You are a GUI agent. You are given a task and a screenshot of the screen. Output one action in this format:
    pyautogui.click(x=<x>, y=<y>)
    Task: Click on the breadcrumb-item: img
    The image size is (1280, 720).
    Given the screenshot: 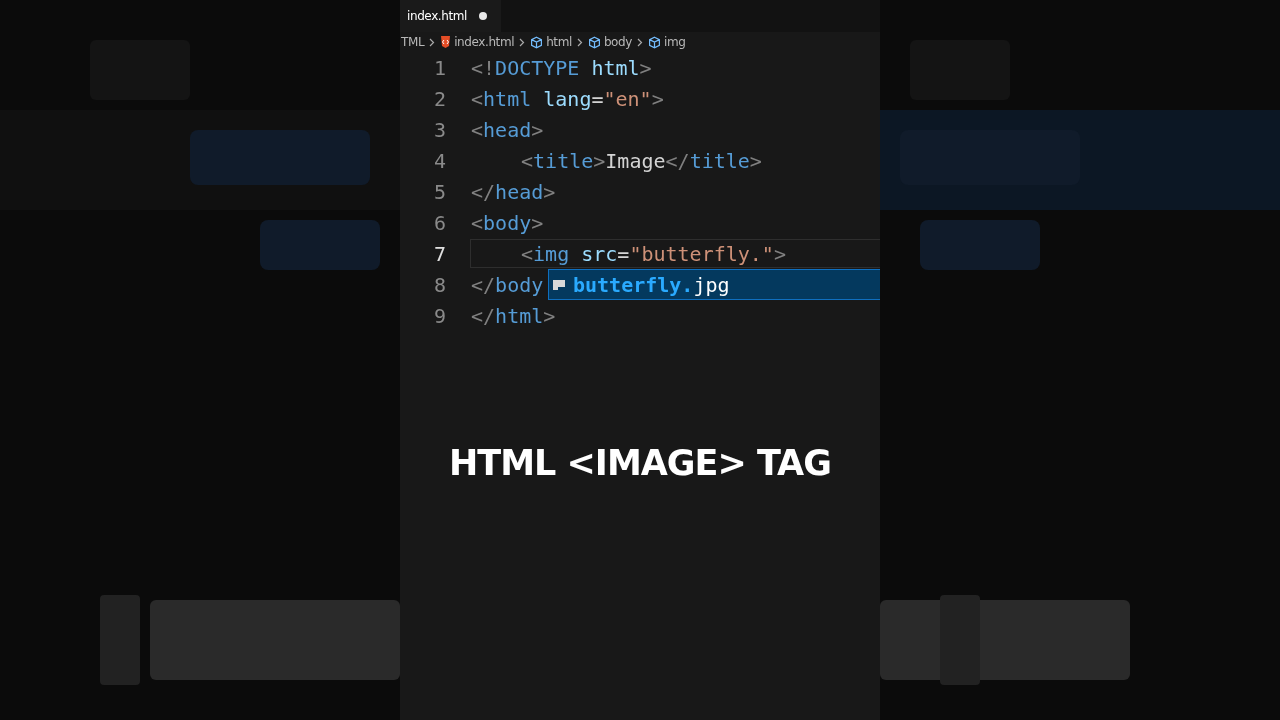 What is the action you would take?
    pyautogui.click(x=674, y=42)
    